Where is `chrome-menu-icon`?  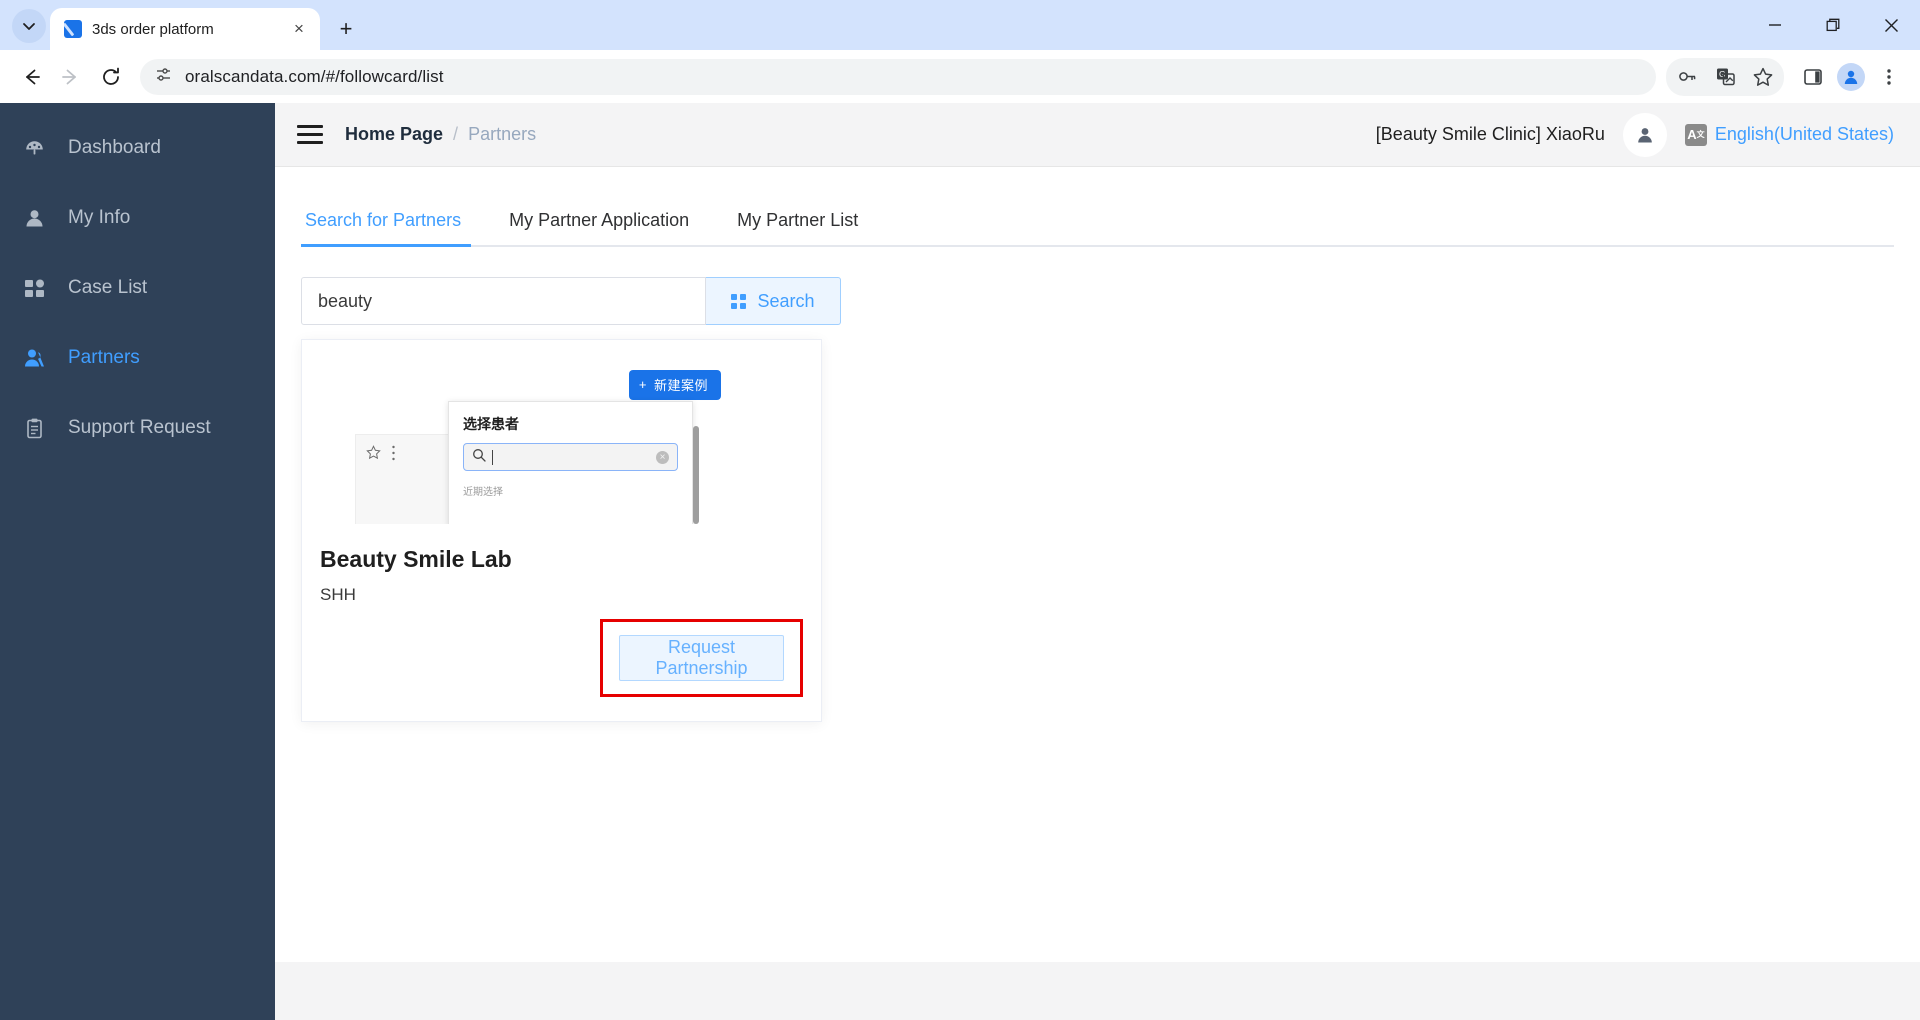
chrome-menu-icon is located at coordinates (1889, 77).